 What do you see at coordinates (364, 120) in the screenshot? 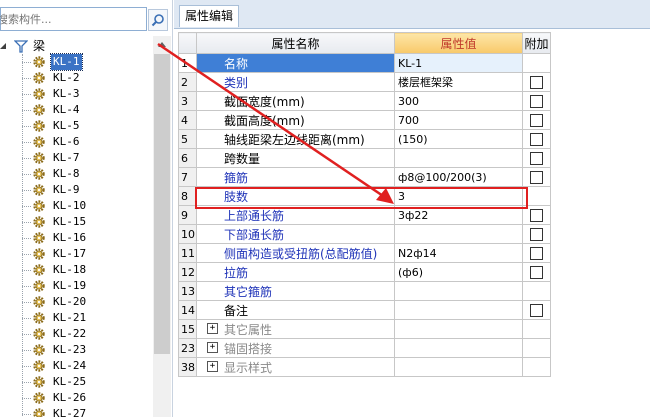
I see `property-row: 4 截面高度(mm) 700` at bounding box center [364, 120].